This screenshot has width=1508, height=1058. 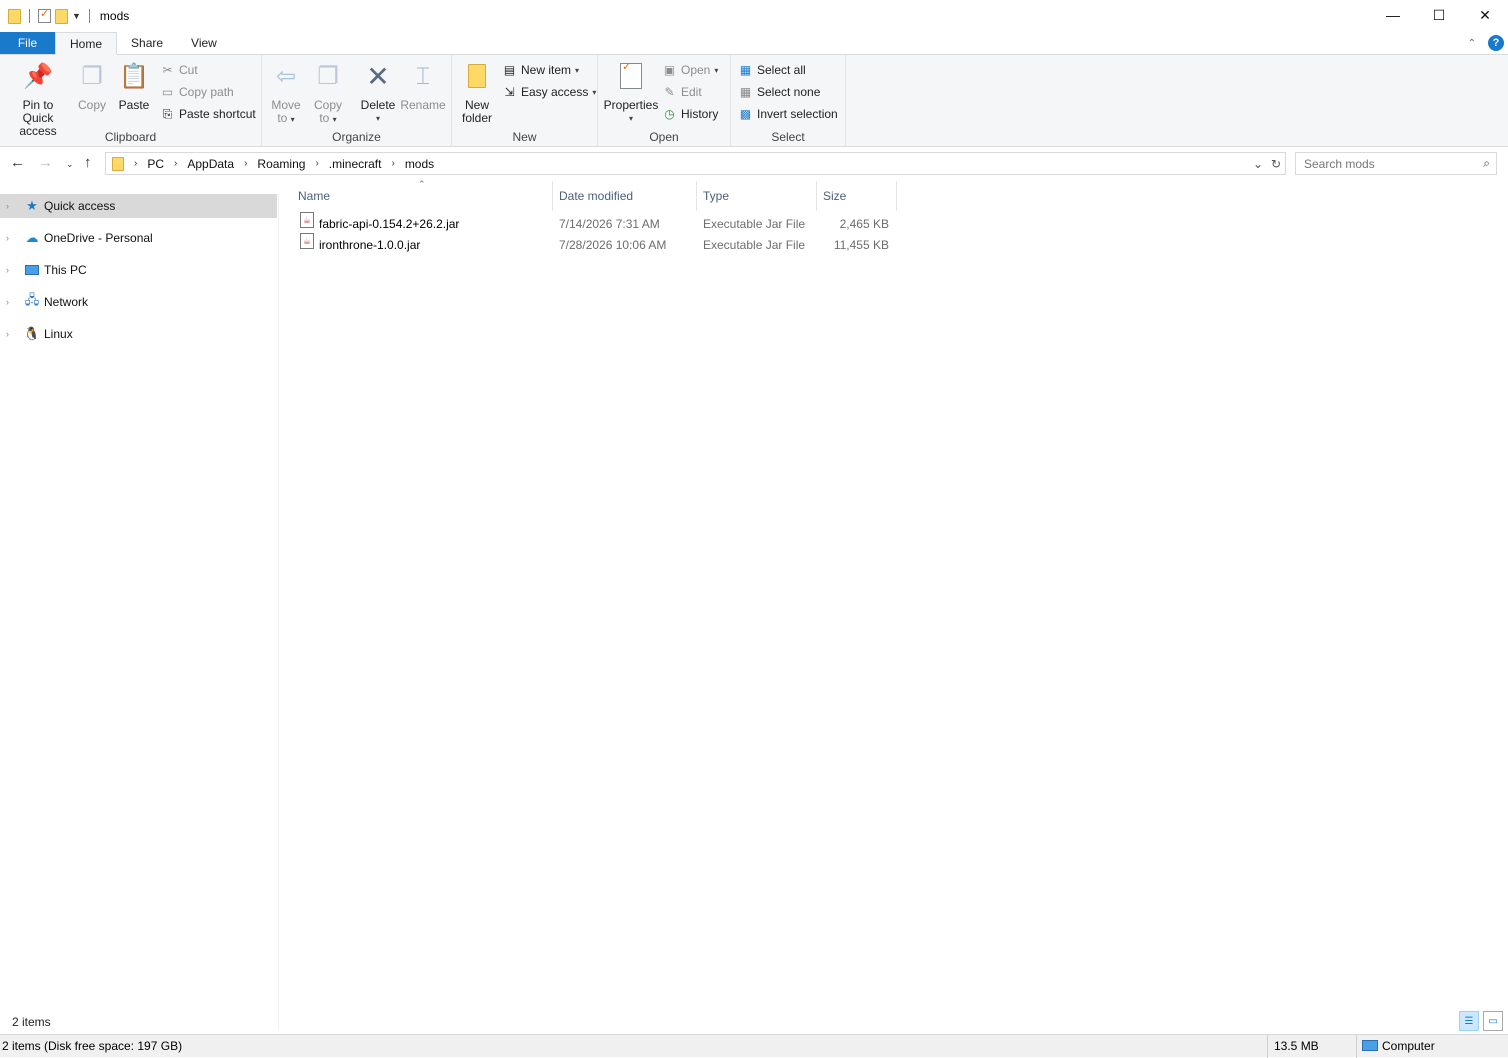 I want to click on new-group-label: New, so click(x=524, y=137).